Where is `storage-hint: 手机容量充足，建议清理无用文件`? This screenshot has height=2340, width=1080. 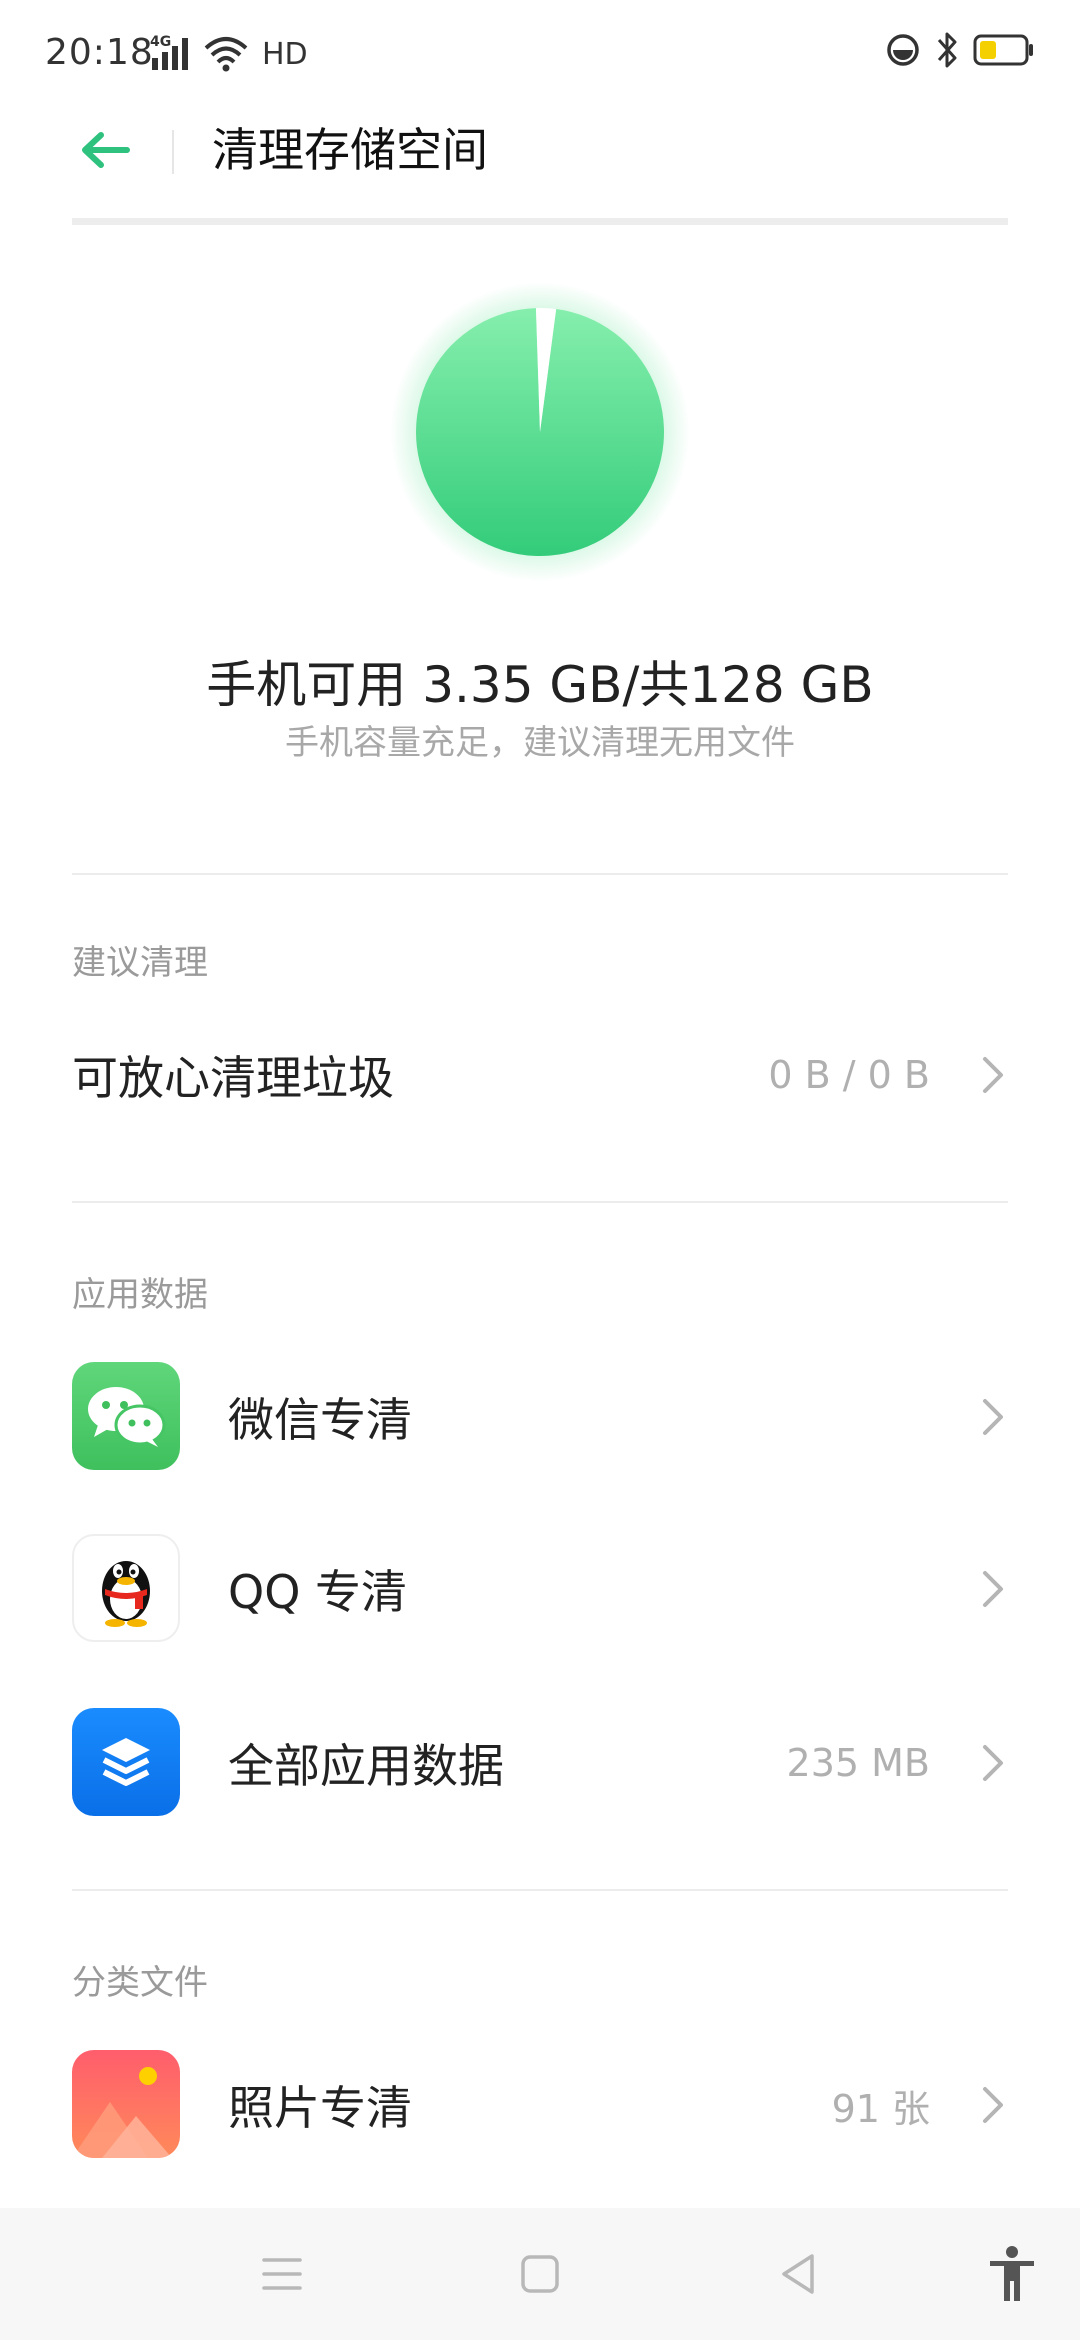
storage-hint: 手机容量充足，建议清理无用文件 is located at coordinates (540, 743).